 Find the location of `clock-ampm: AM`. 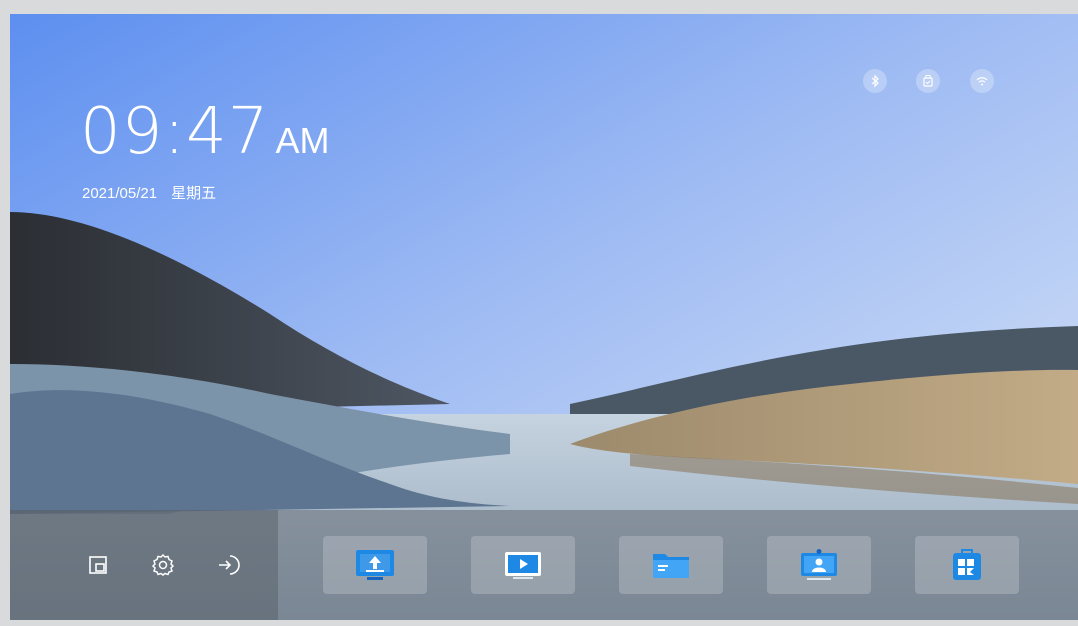

clock-ampm: AM is located at coordinates (302, 140).